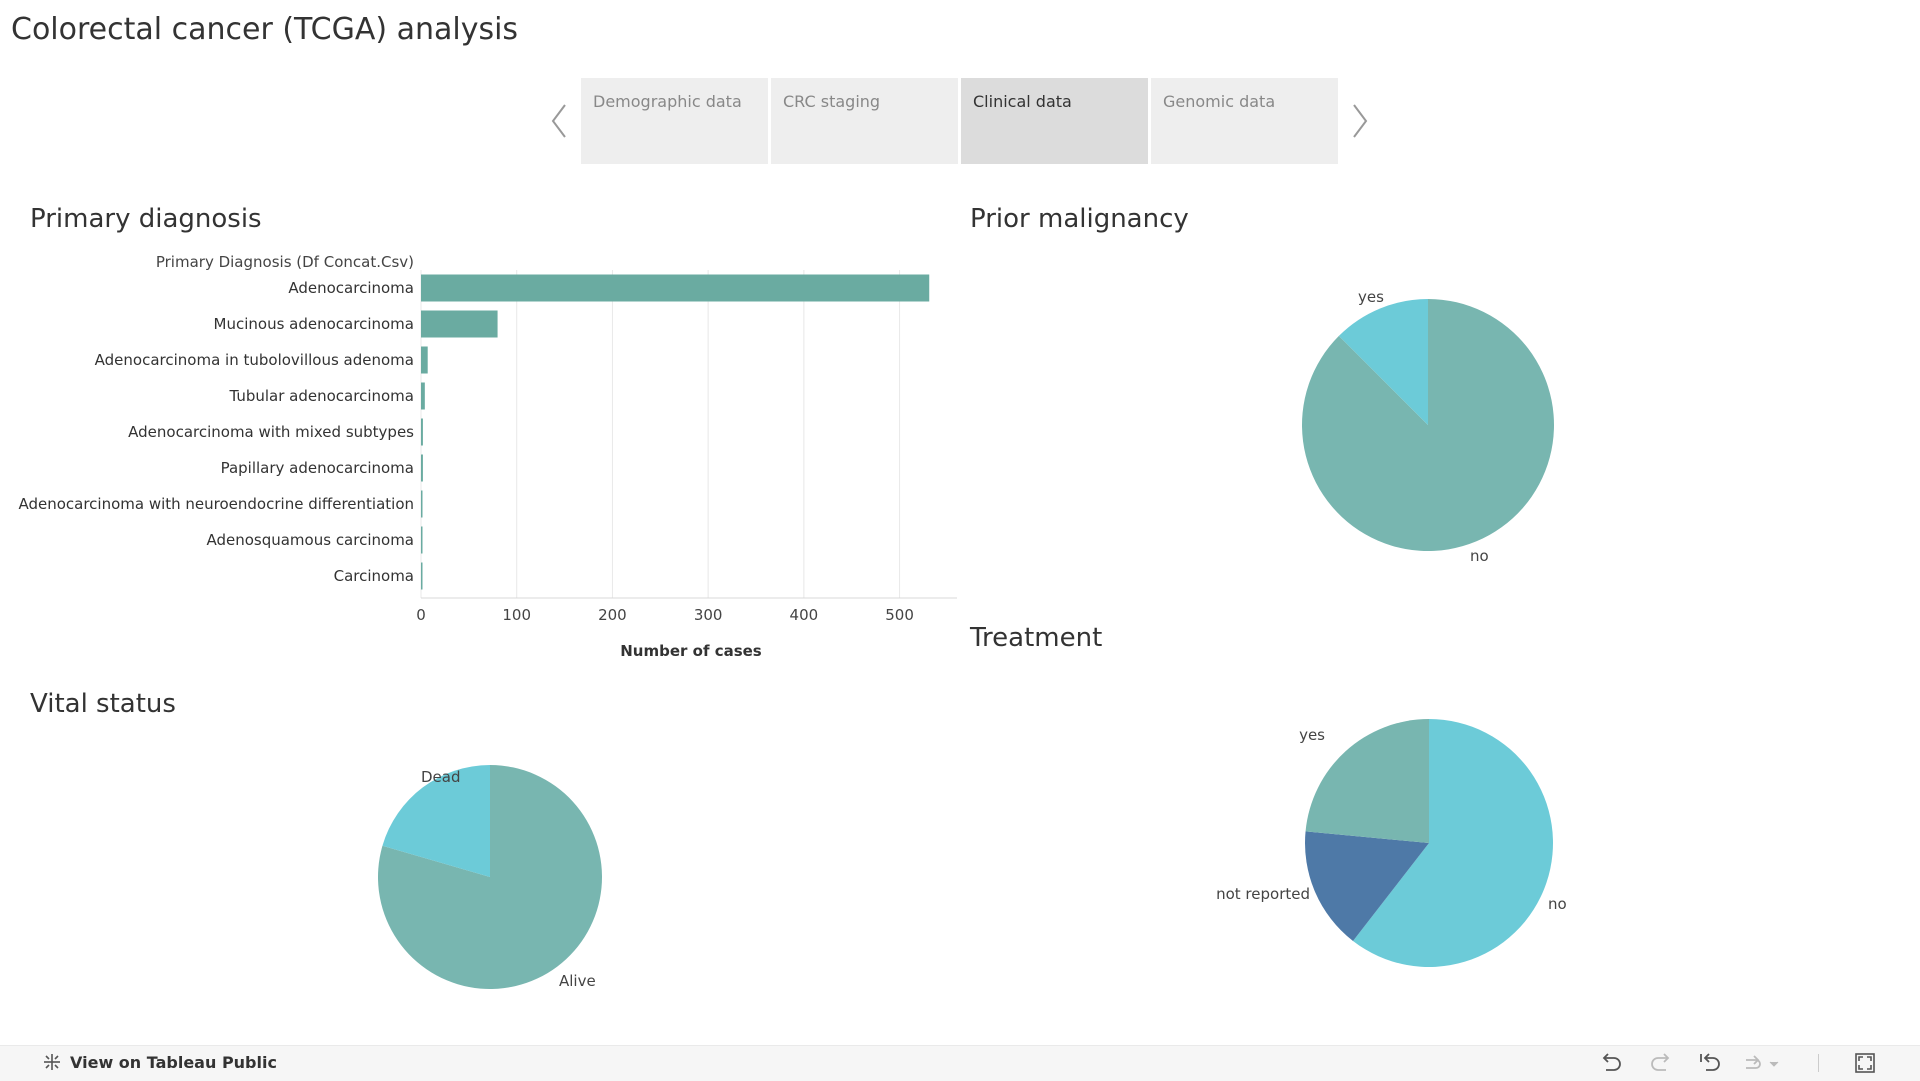 The image size is (1920, 1081). I want to click on revert-icon, so click(1710, 1062).